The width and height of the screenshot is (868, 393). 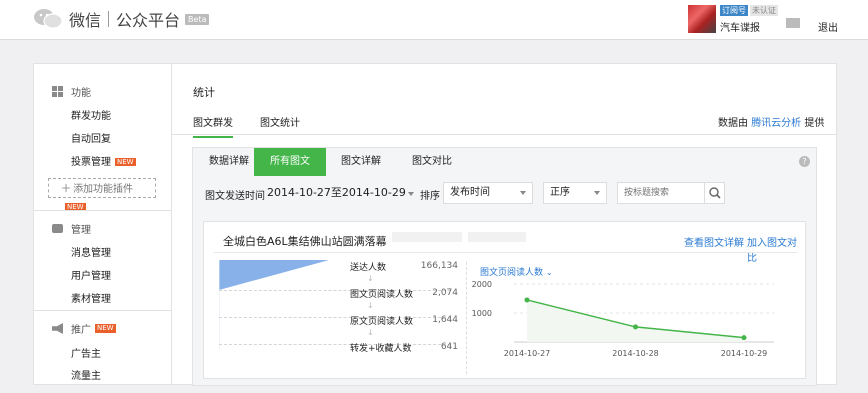 What do you see at coordinates (290, 162) in the screenshot?
I see `subtab-all-articles: 所有图文` at bounding box center [290, 162].